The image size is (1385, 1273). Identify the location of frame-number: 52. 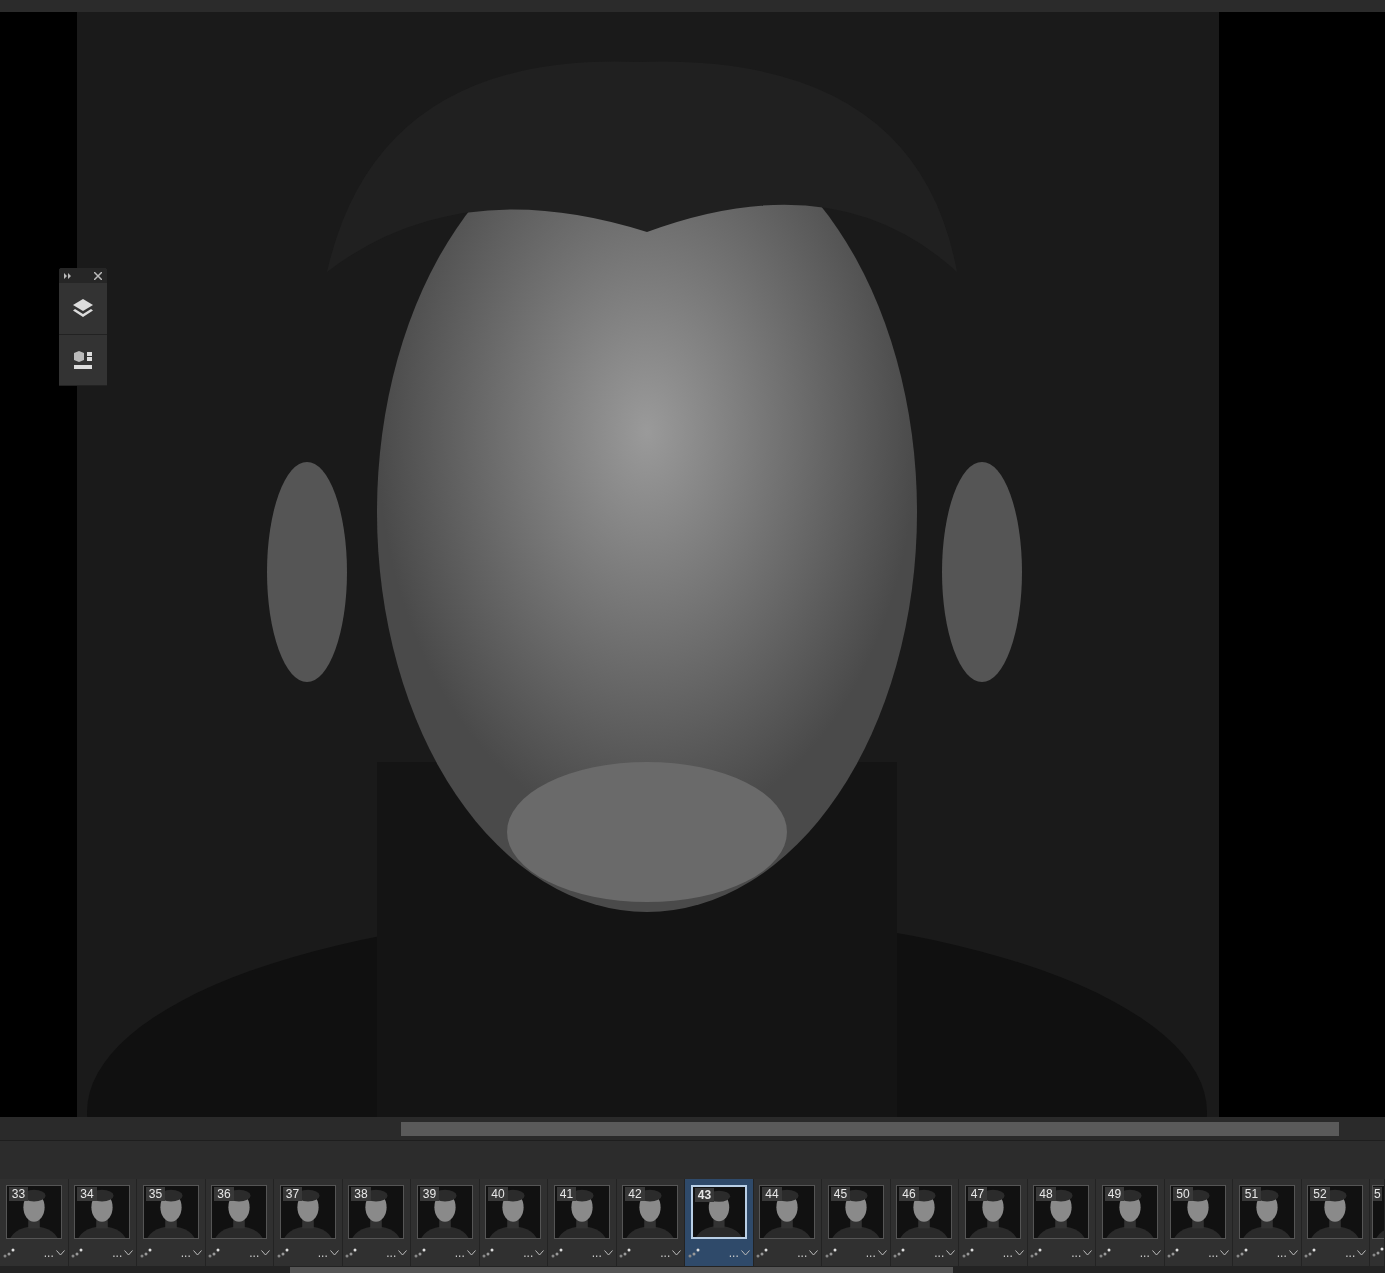
(1320, 1194).